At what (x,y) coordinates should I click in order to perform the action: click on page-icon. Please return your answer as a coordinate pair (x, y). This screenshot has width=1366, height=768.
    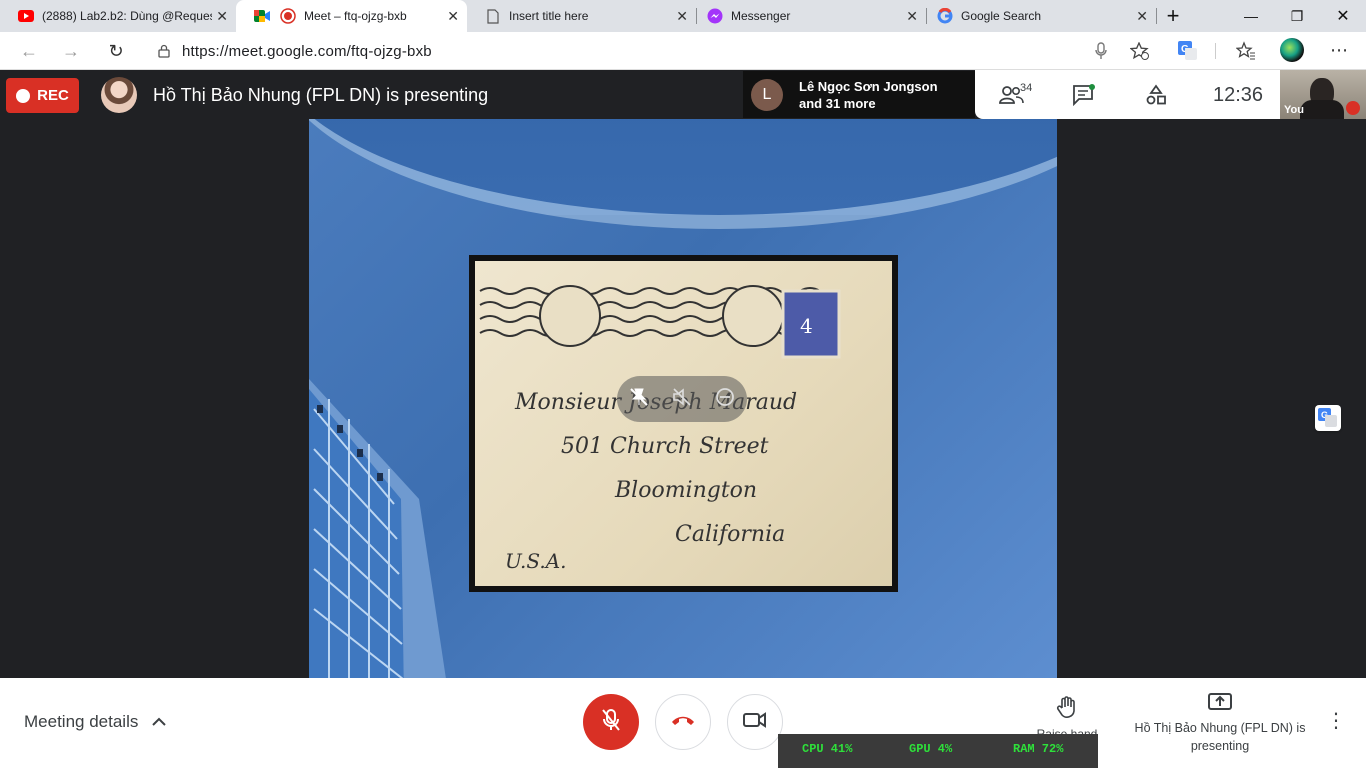
    Looking at the image, I should click on (493, 16).